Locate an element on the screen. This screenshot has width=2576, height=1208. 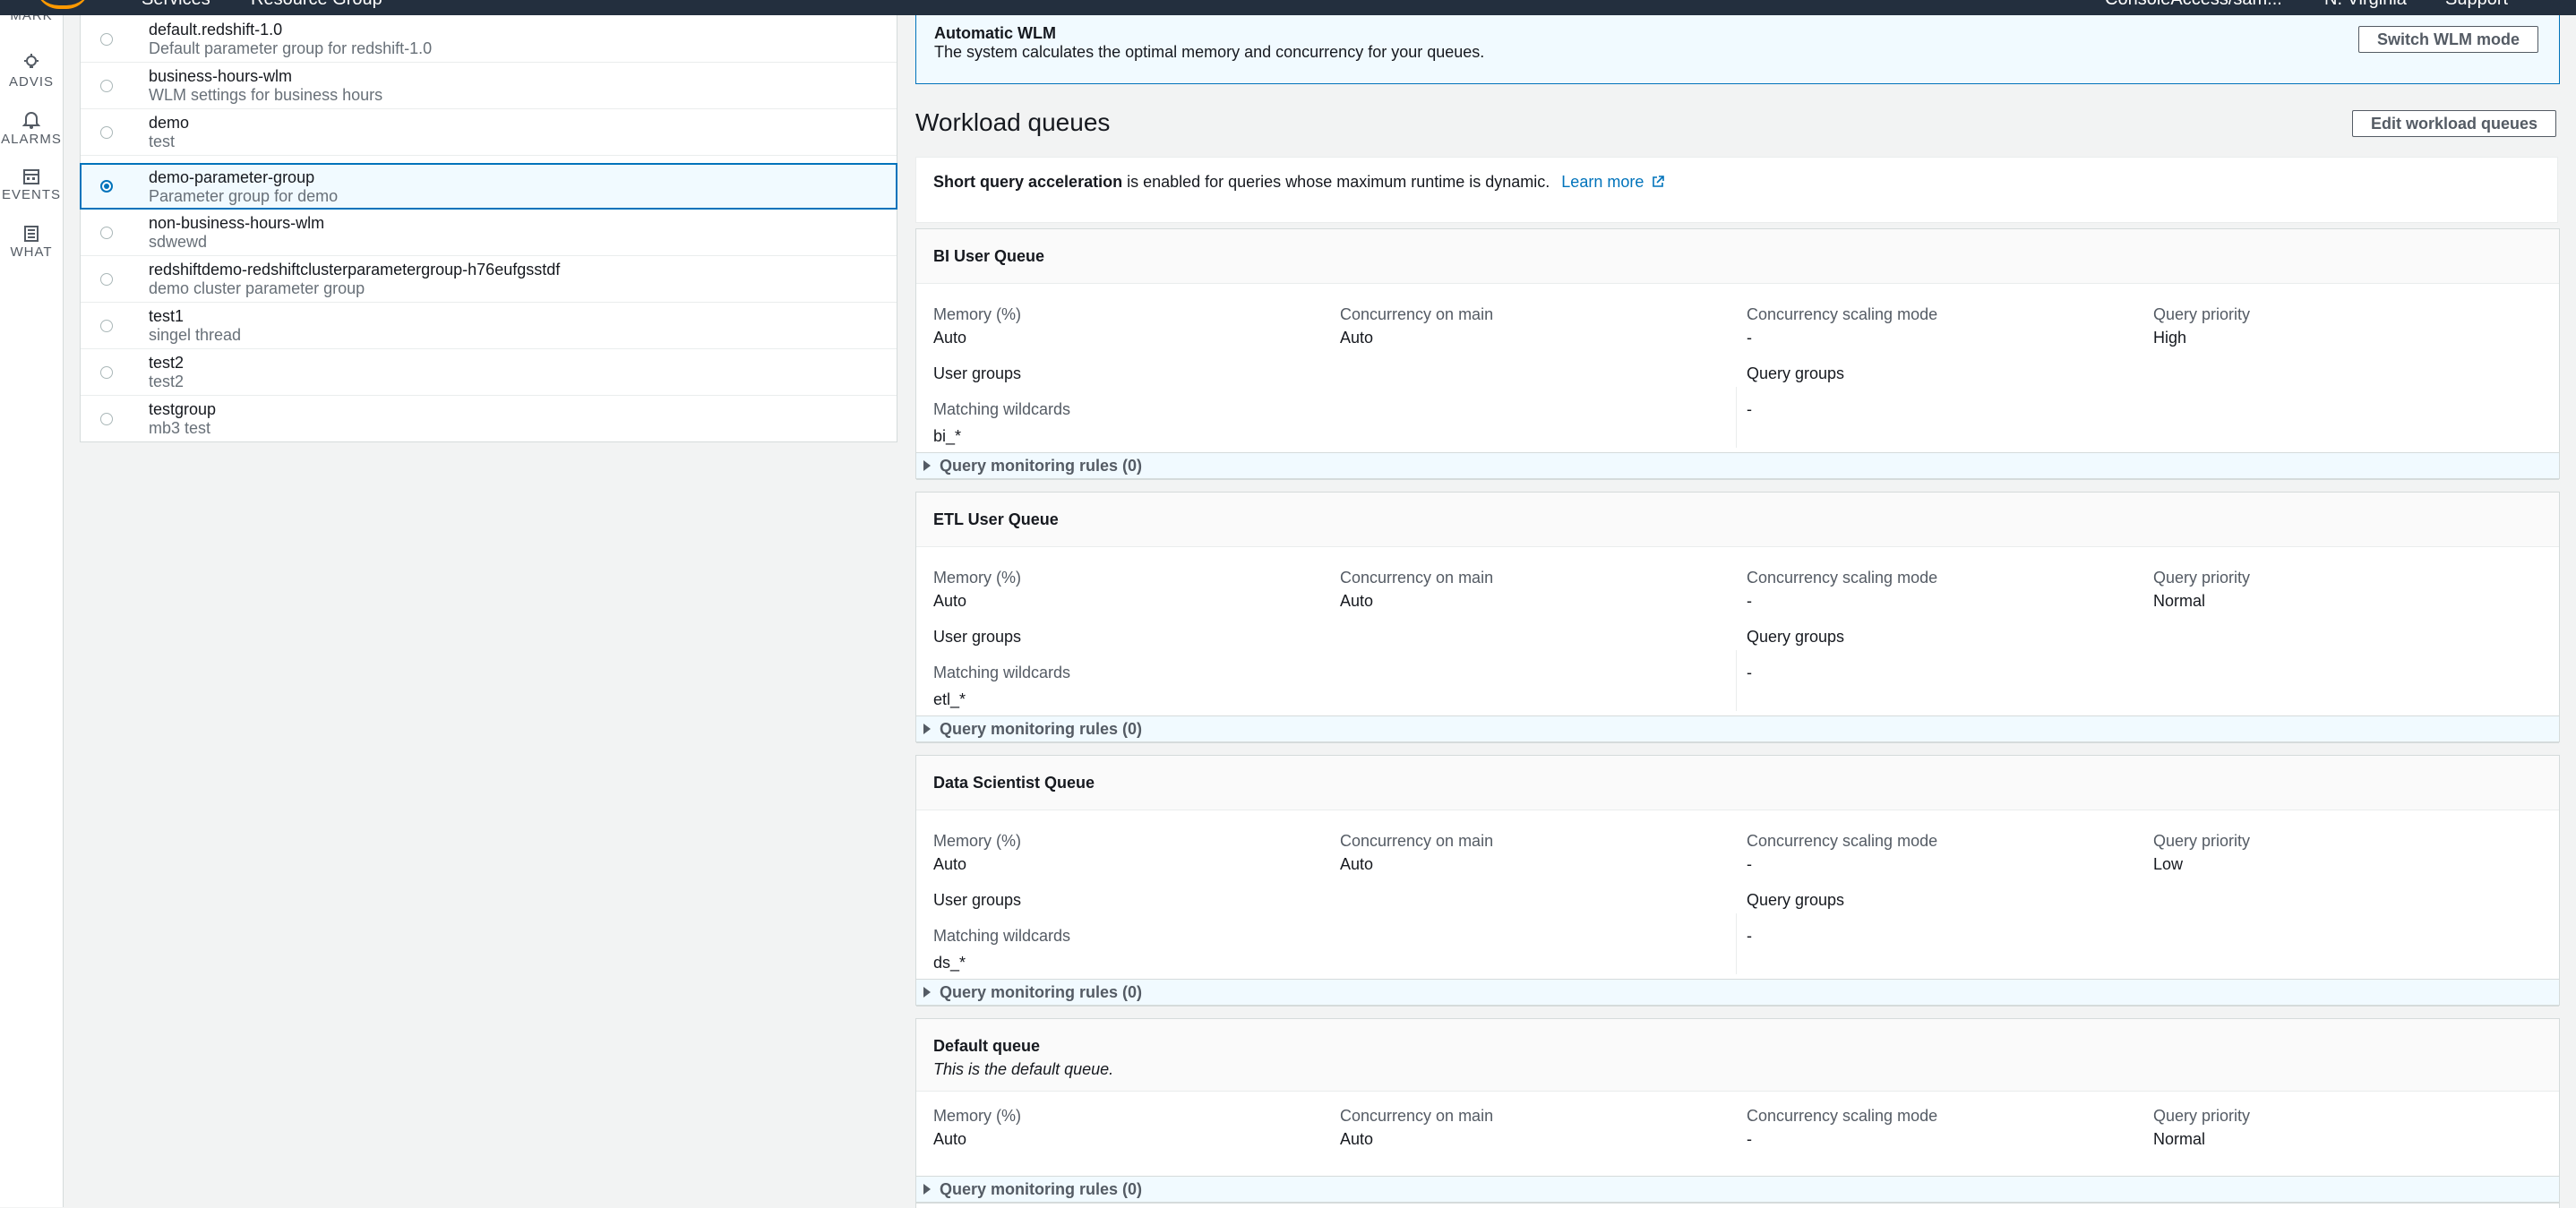
nav-advisor: ADVIS is located at coordinates (31, 71).